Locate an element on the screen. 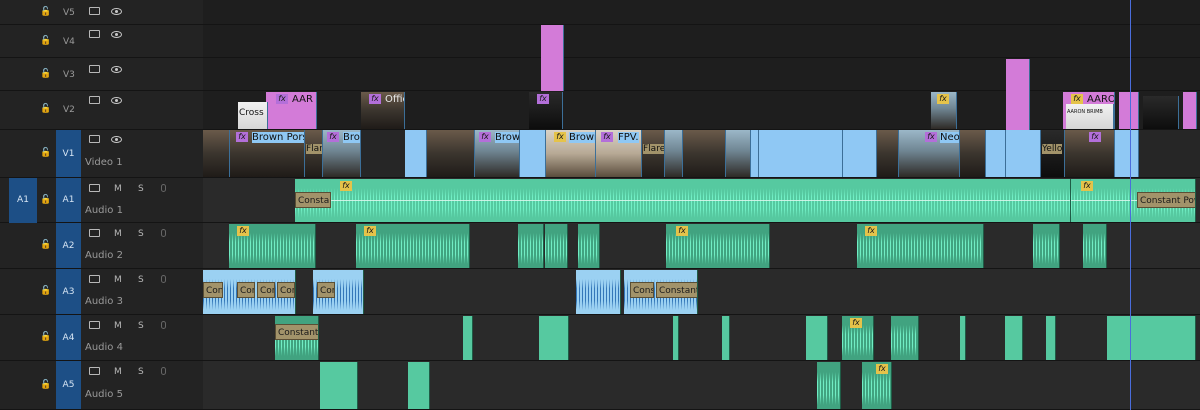 This screenshot has width=1200, height=410. video-clip: fx Offic is located at coordinates (383, 110).